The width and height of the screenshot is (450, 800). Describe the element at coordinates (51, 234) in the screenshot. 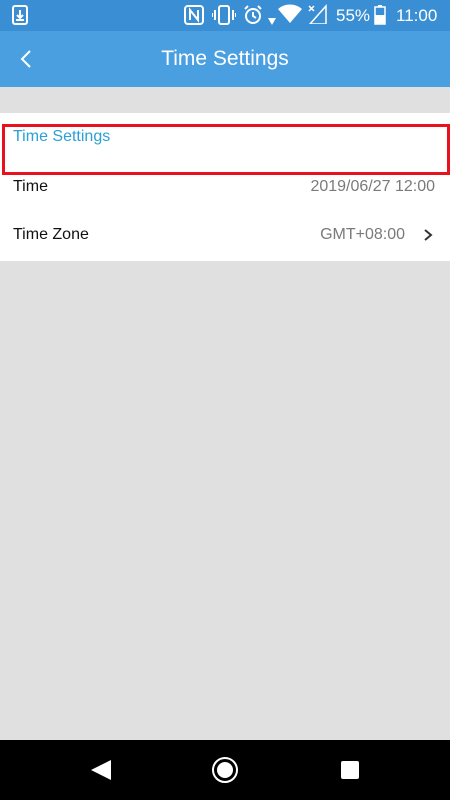

I see `time-zone-label: Time Zone` at that location.